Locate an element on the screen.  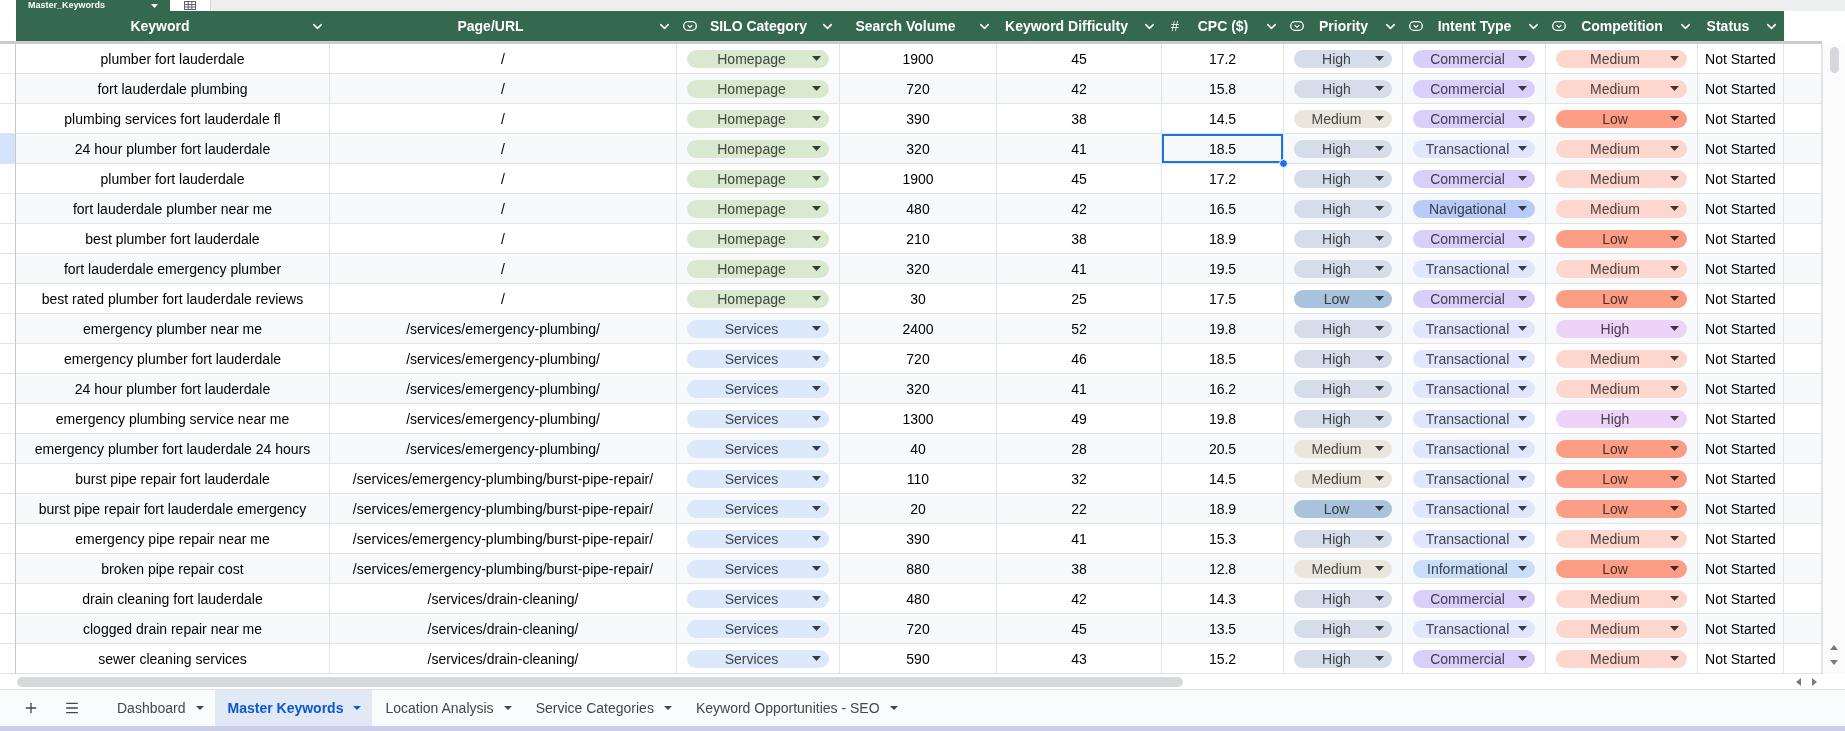
sheet-tab: Master Keywords is located at coordinates (293, 708).